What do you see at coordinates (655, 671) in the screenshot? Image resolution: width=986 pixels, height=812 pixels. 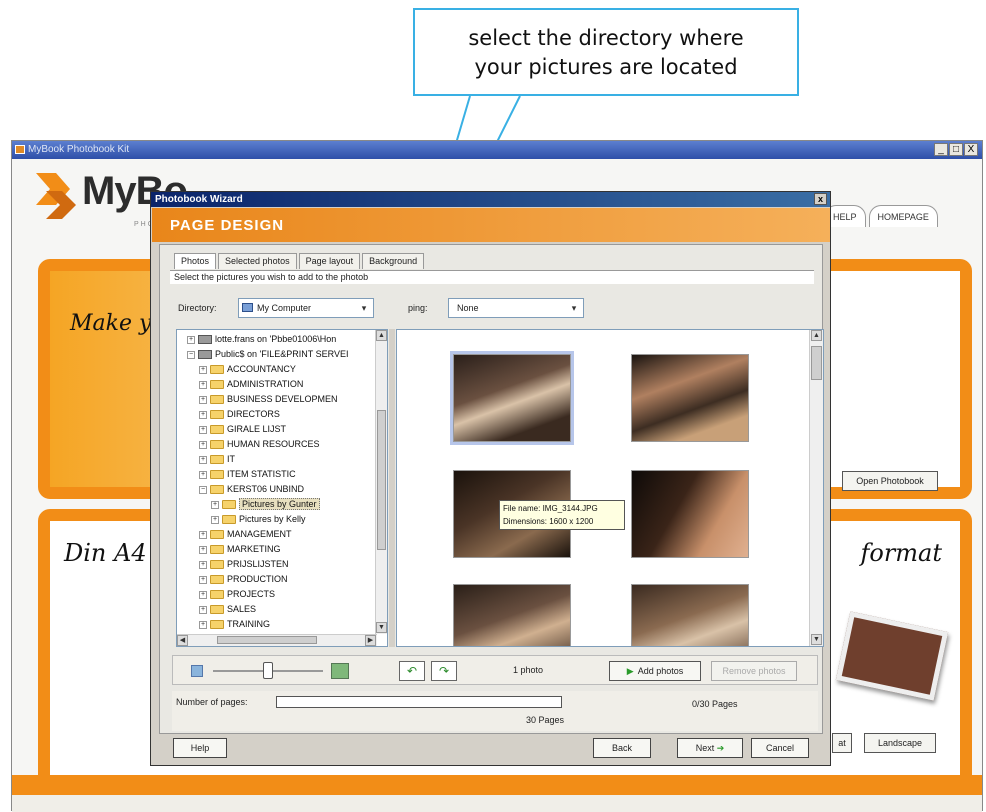 I see `add-photos-button: ▶ Add photos` at bounding box center [655, 671].